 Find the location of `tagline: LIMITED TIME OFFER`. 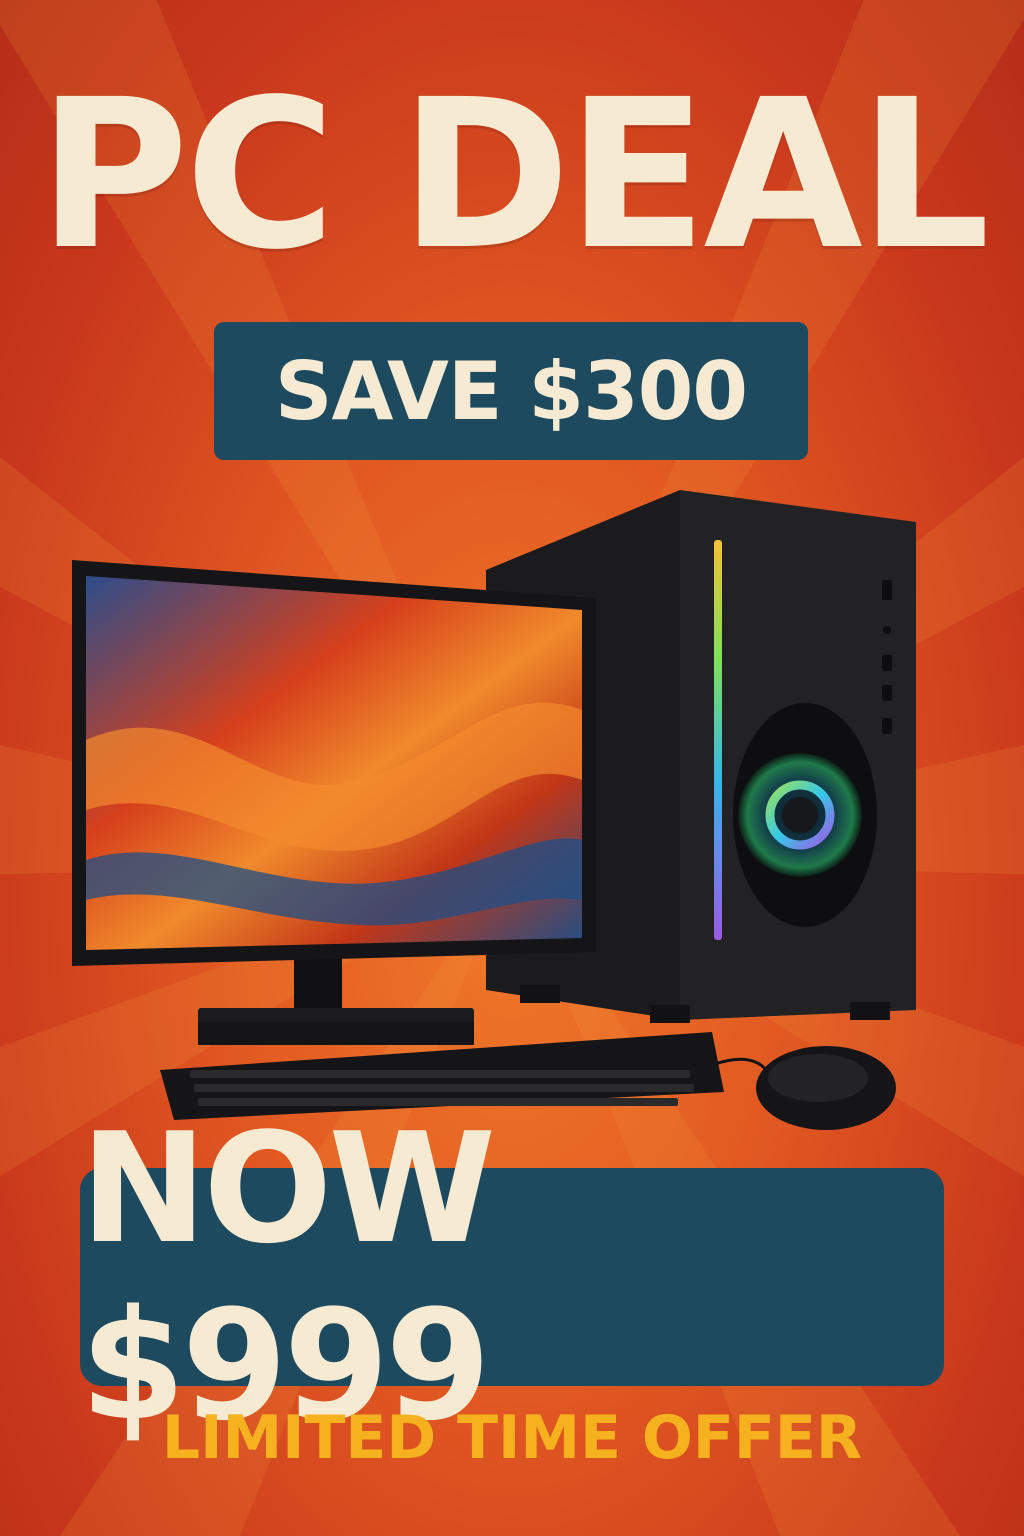

tagline: LIMITED TIME OFFER is located at coordinates (512, 1438).